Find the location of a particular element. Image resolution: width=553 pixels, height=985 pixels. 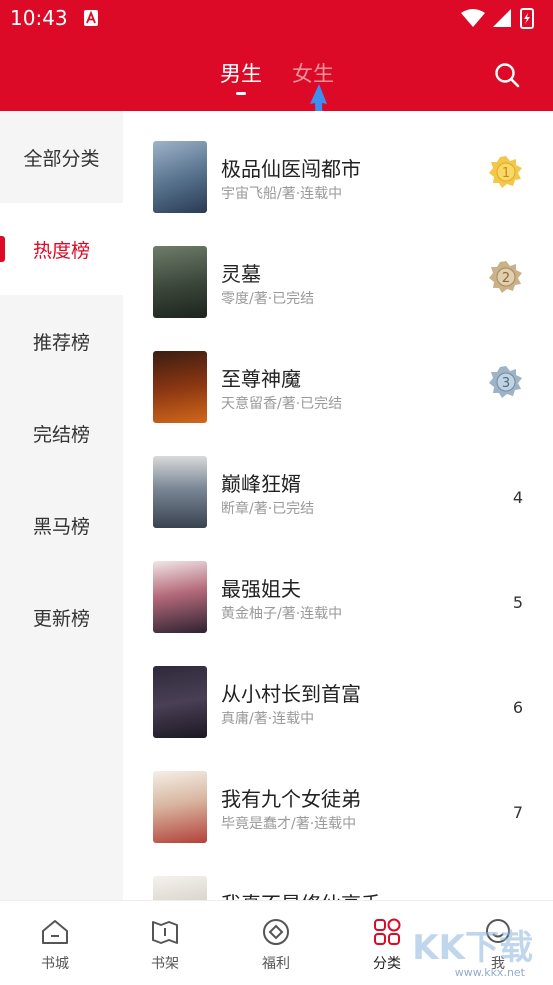

book-author-status: 真庸/著·连载中 is located at coordinates (268, 719).